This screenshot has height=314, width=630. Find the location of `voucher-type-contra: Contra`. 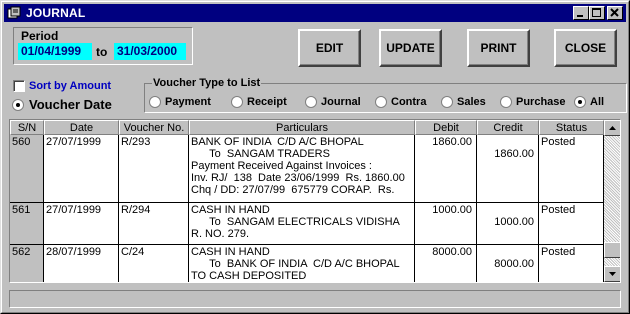

voucher-type-contra: Contra is located at coordinates (400, 102).